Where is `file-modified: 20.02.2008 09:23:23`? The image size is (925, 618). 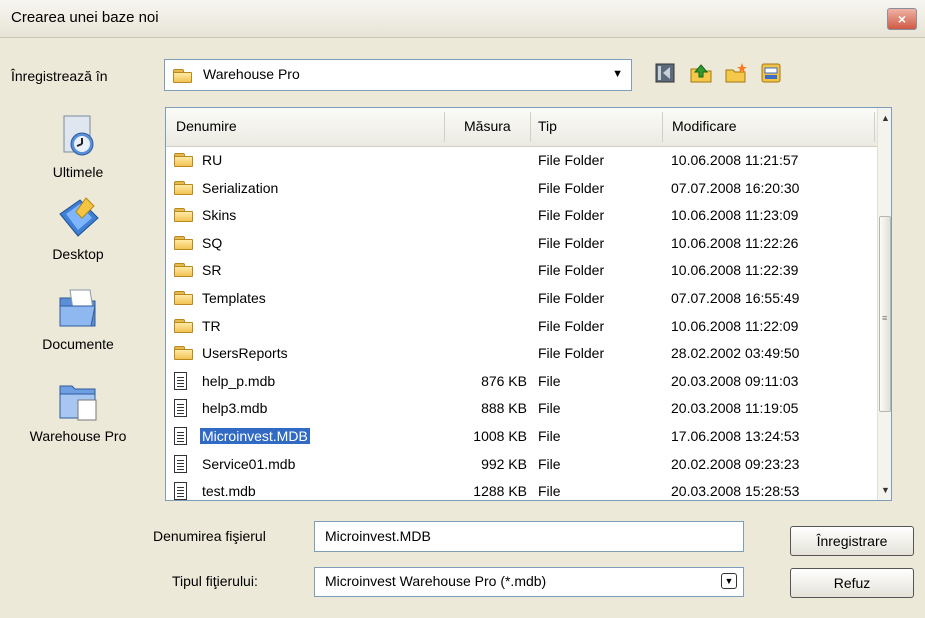 file-modified: 20.02.2008 09:23:23 is located at coordinates (735, 463).